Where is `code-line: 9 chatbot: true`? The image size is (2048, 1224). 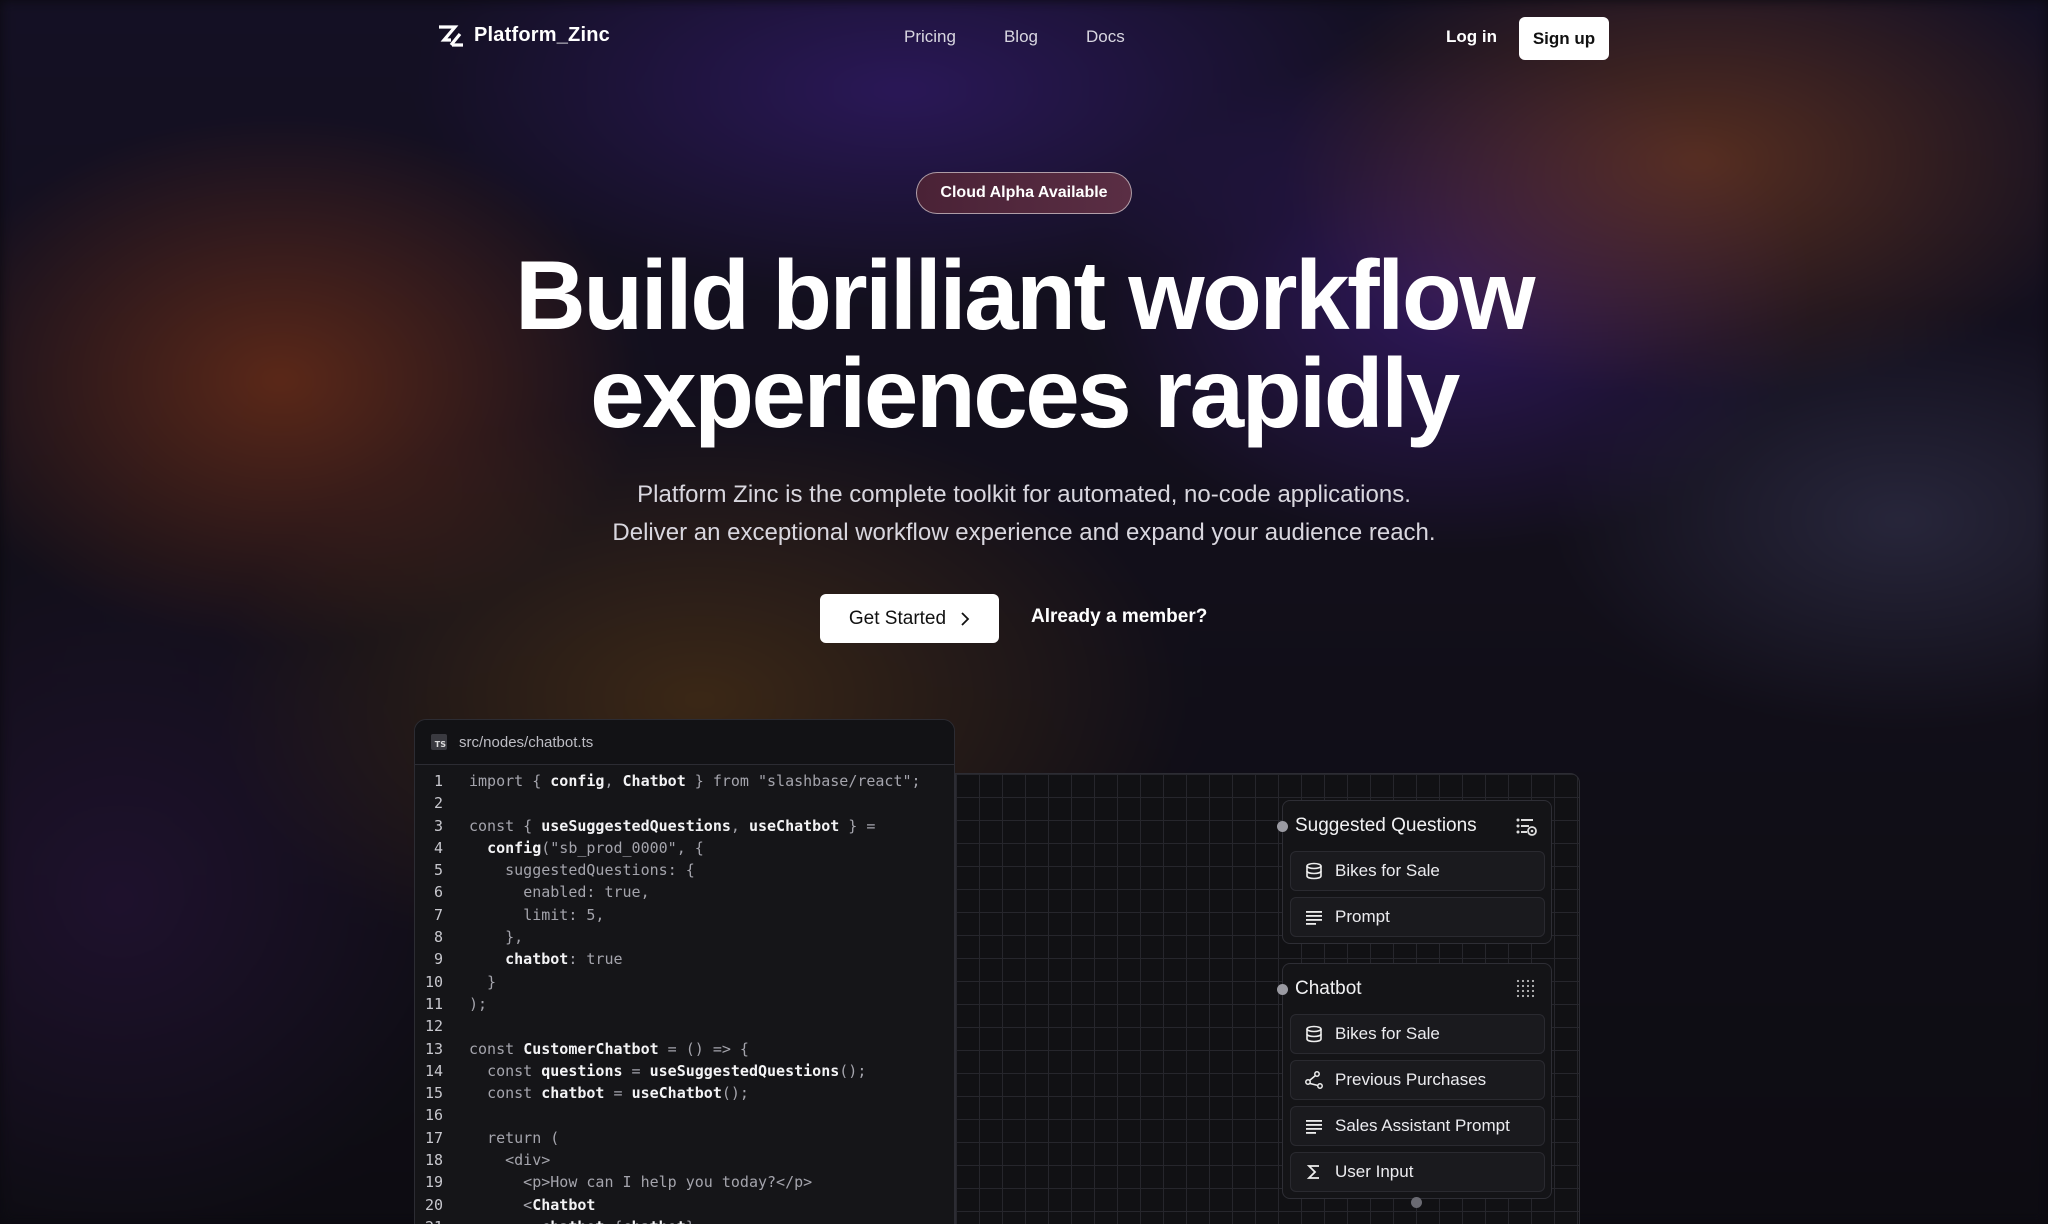
code-line: 9 chatbot: true is located at coordinates (684, 959).